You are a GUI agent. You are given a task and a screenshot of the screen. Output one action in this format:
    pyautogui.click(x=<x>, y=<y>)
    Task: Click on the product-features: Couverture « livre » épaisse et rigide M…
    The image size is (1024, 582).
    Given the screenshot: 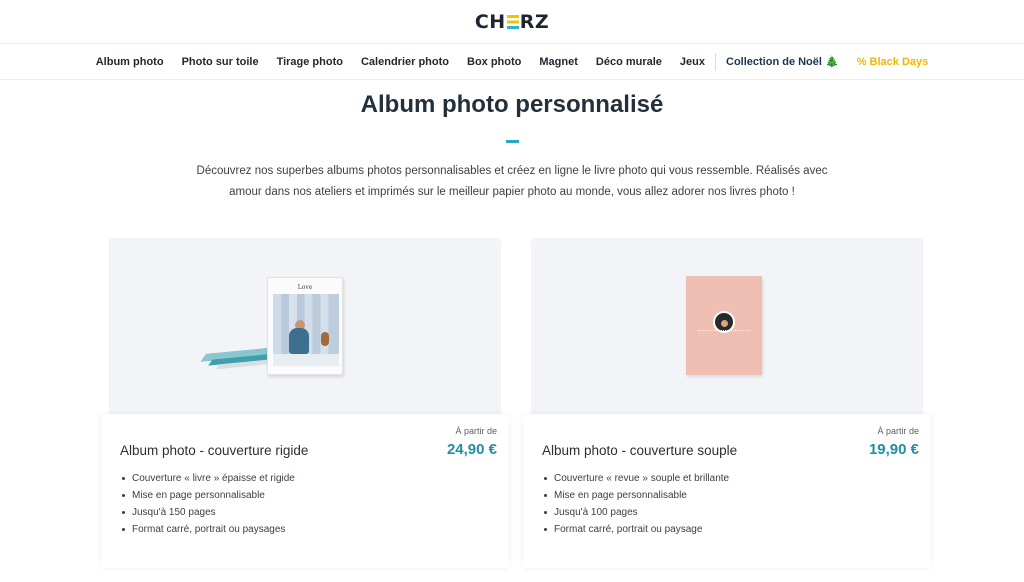 What is the action you would take?
    pyautogui.click(x=207, y=504)
    